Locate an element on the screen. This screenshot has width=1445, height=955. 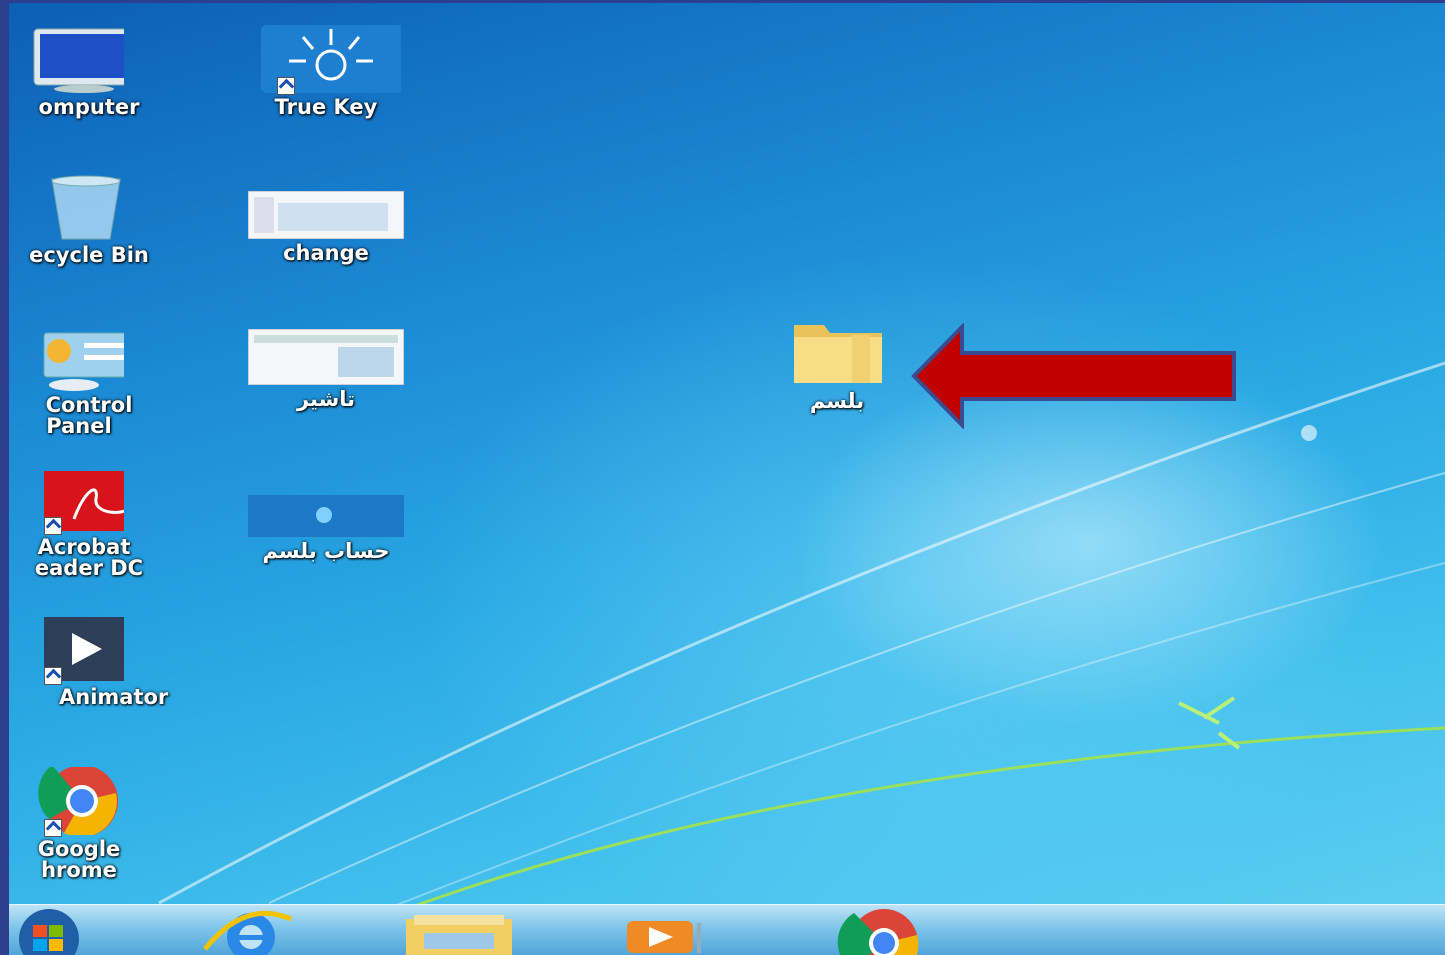
desktop-icon-hesab-balsam: حساب بلسم is located at coordinates (326, 528).